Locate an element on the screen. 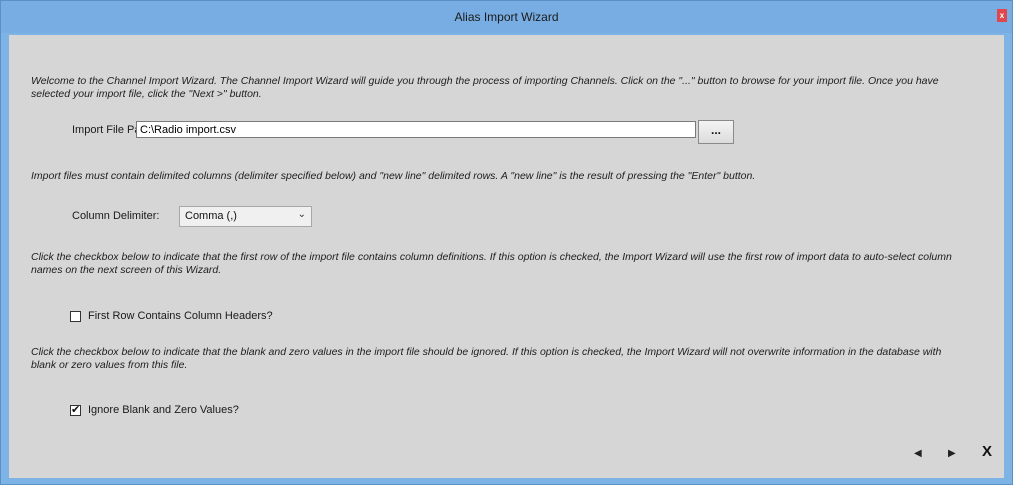 The width and height of the screenshot is (1013, 485). ignore-blank-checkbox is located at coordinates (75, 409).